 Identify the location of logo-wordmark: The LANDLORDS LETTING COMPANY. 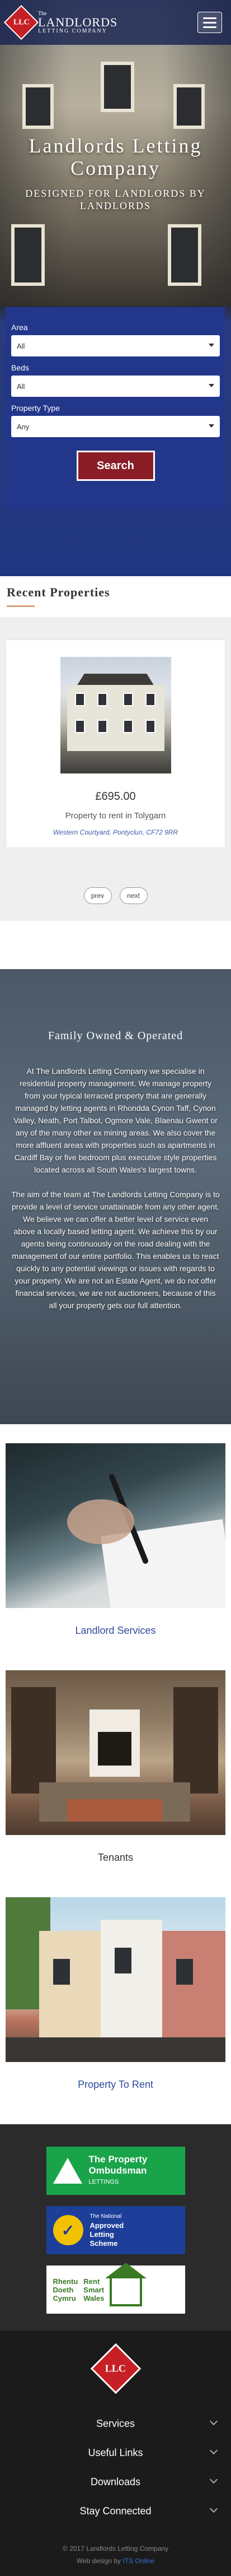
(77, 22).